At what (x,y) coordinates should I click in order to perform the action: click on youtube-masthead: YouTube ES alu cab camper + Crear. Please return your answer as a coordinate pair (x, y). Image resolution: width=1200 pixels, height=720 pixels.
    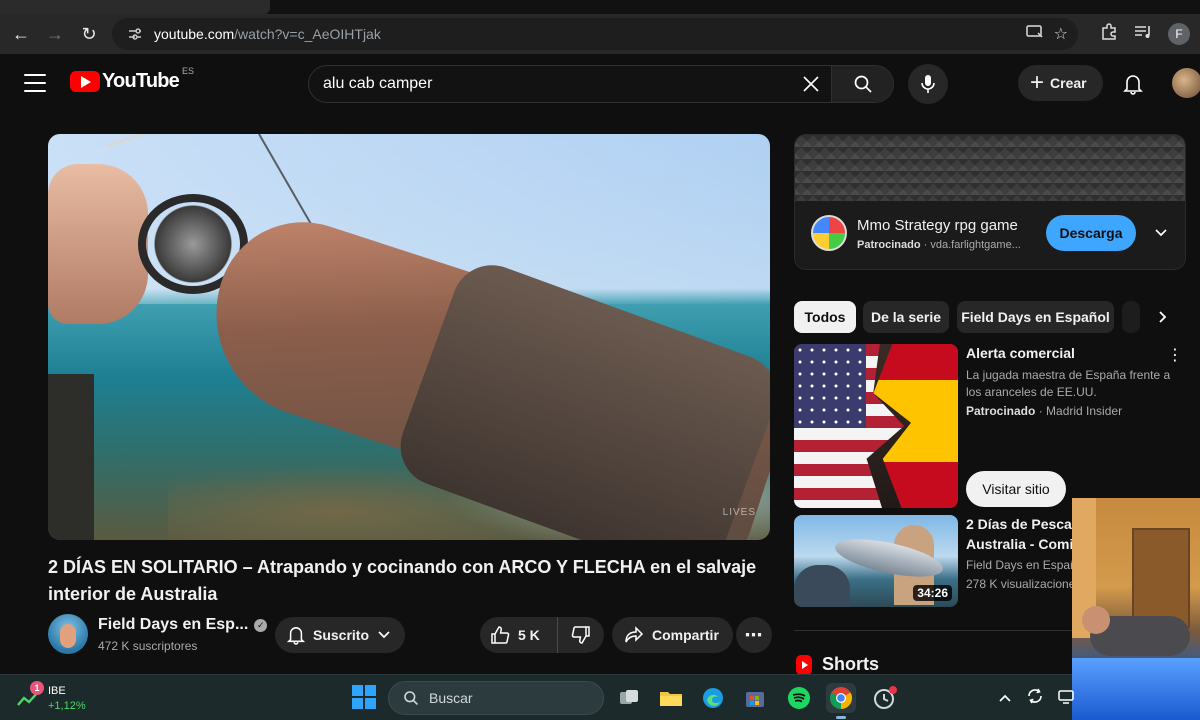
    Looking at the image, I should click on (600, 83).